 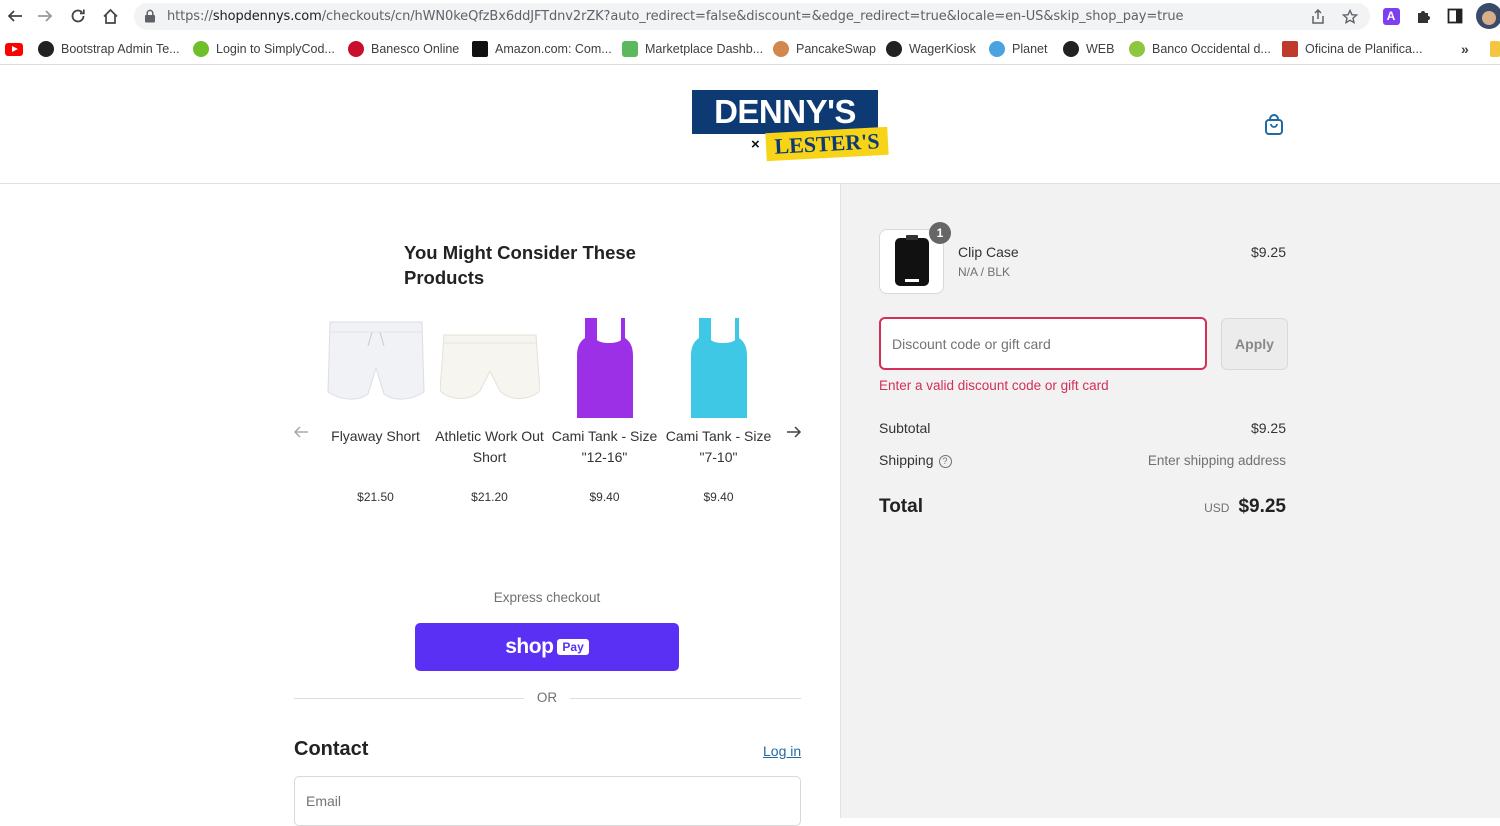 I want to click on product-price: $21.20, so click(x=489, y=497).